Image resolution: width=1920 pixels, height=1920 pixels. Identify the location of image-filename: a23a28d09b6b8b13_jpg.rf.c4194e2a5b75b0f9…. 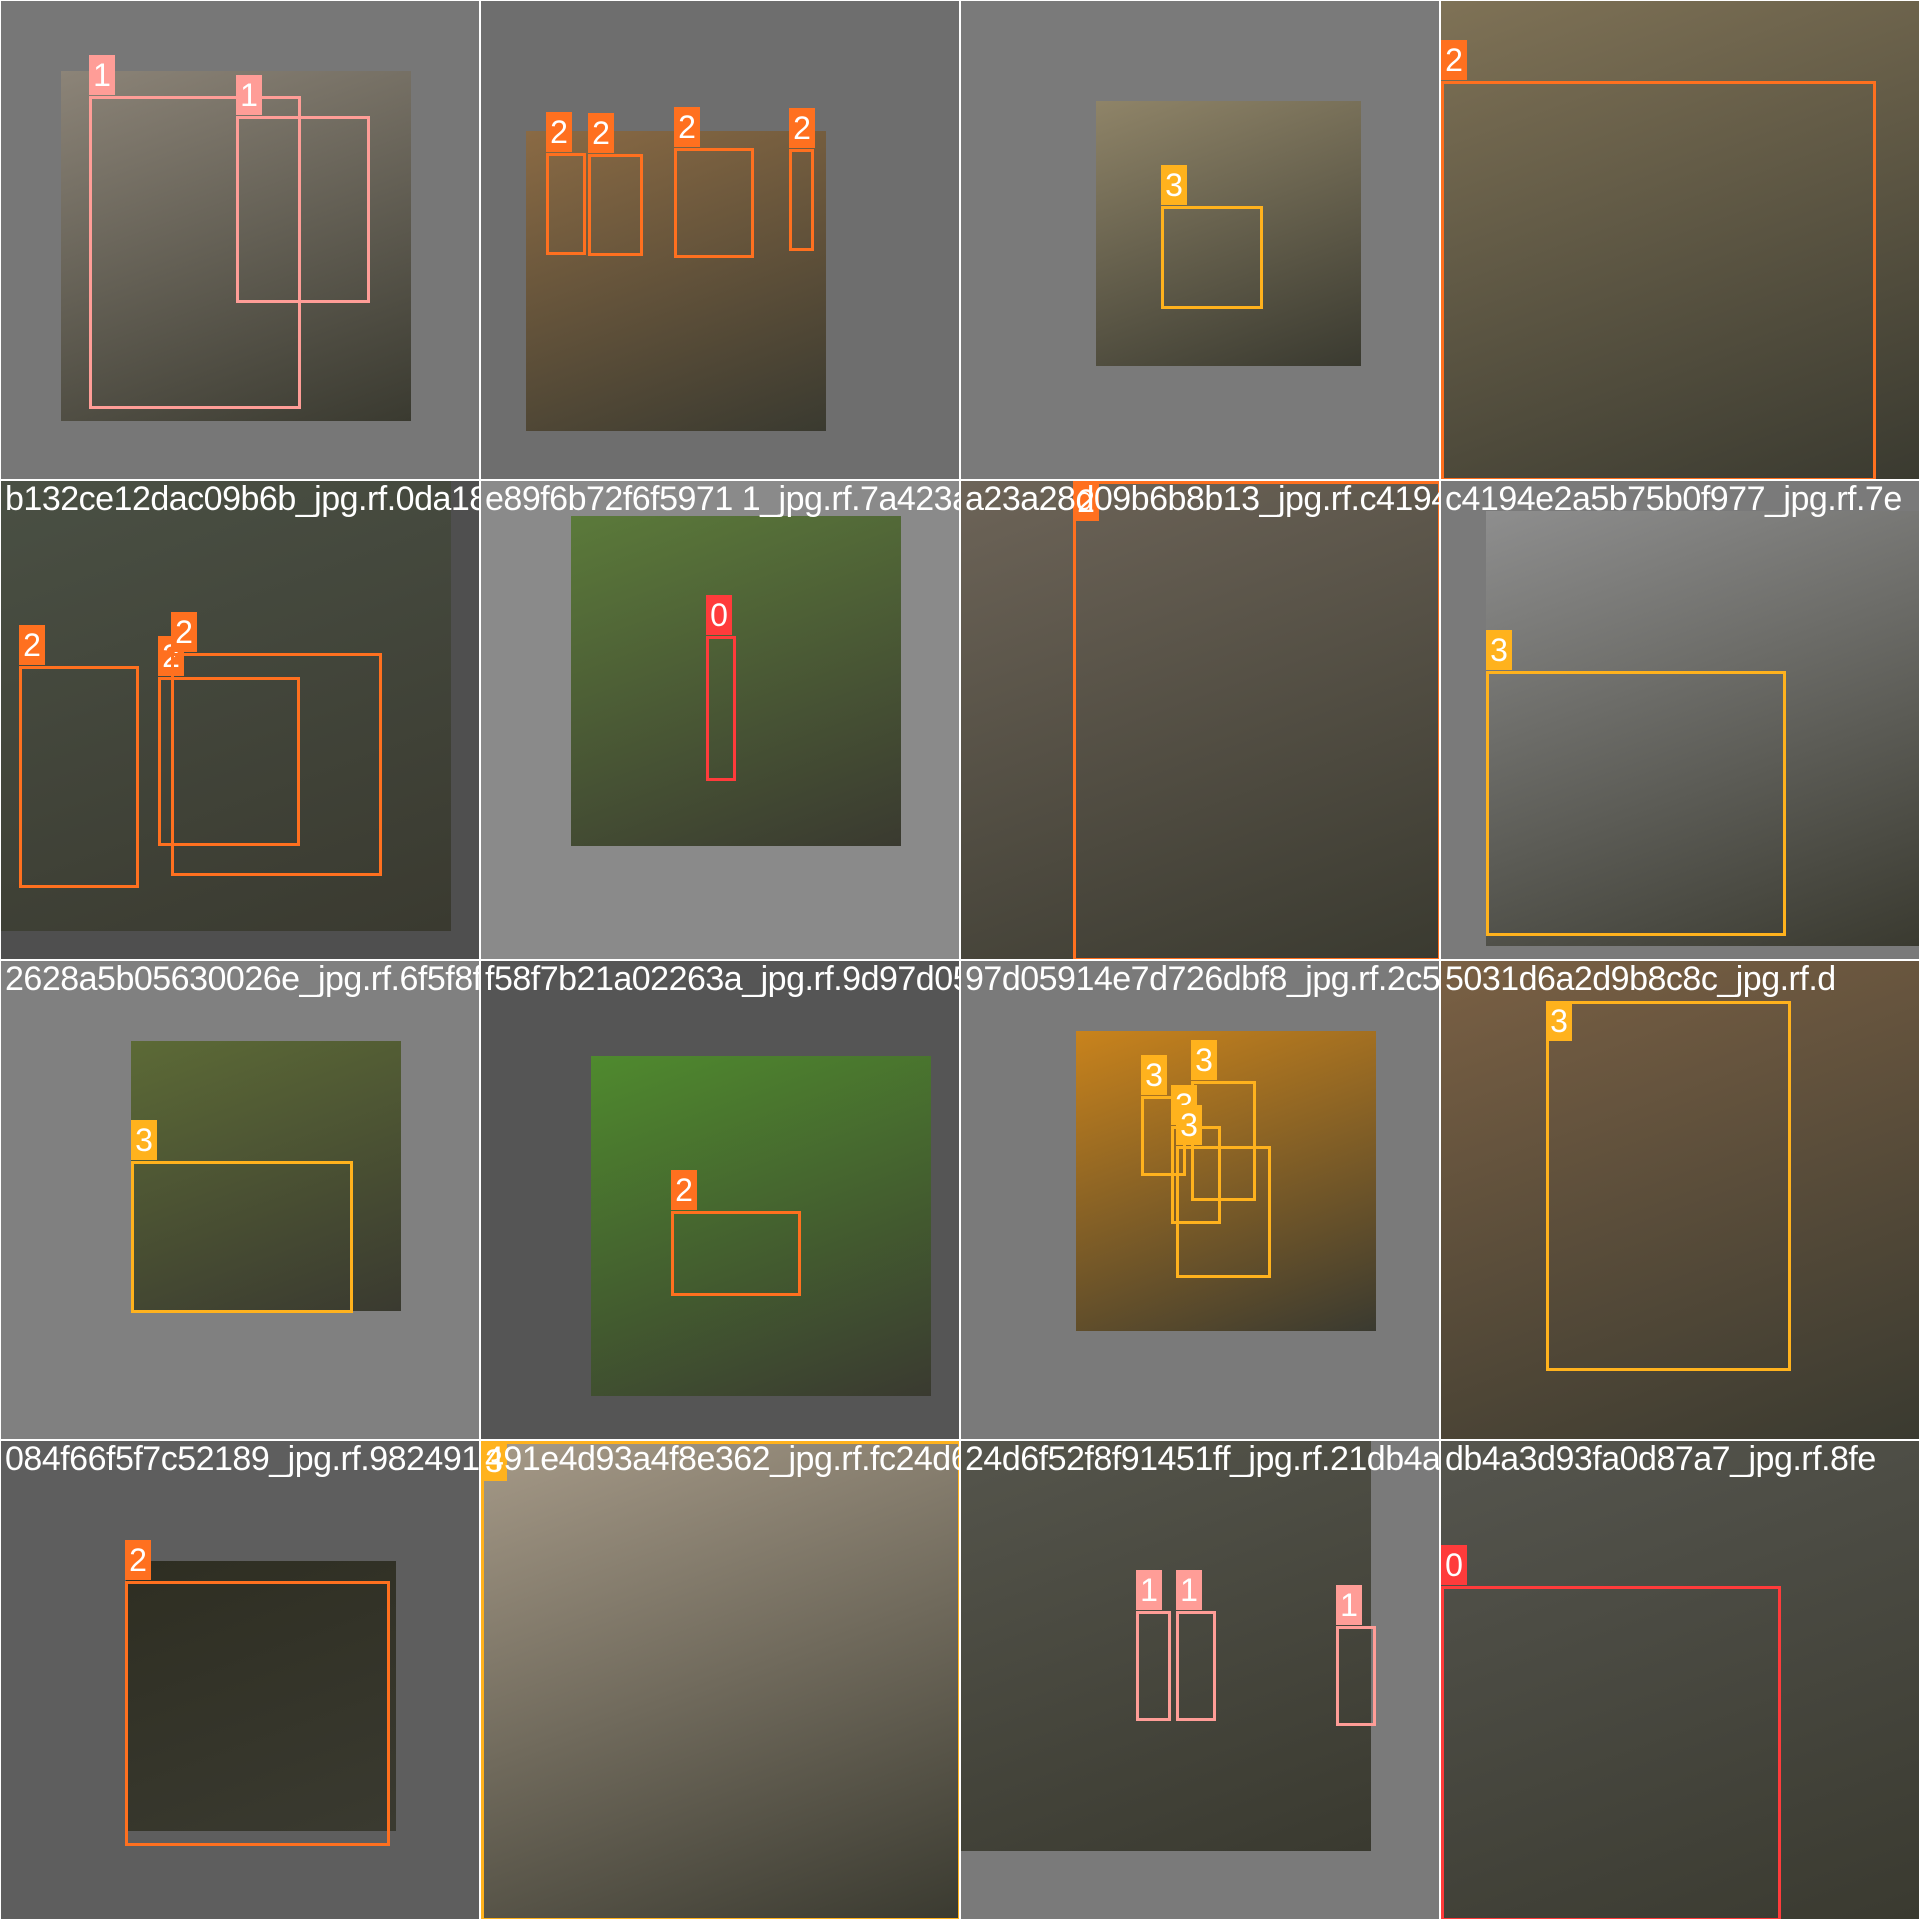
(1202, 499).